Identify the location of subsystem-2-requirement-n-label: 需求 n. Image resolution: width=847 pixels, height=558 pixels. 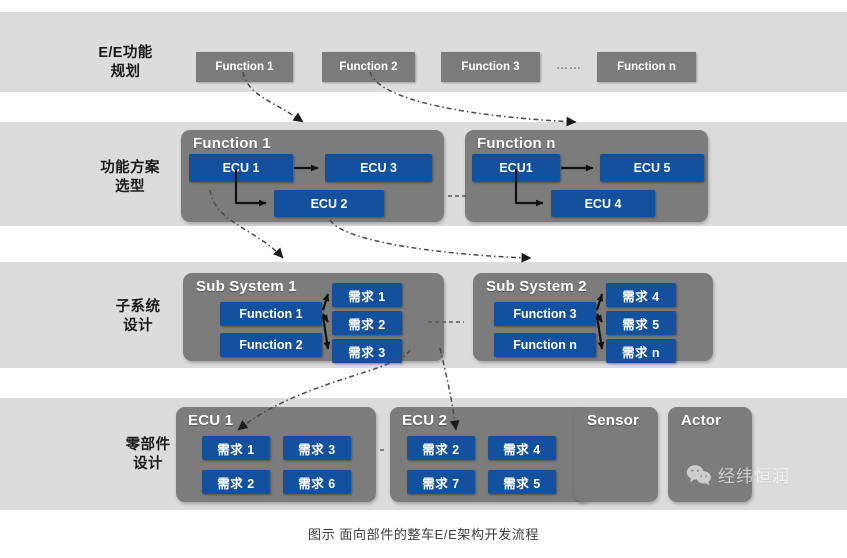
(641, 352).